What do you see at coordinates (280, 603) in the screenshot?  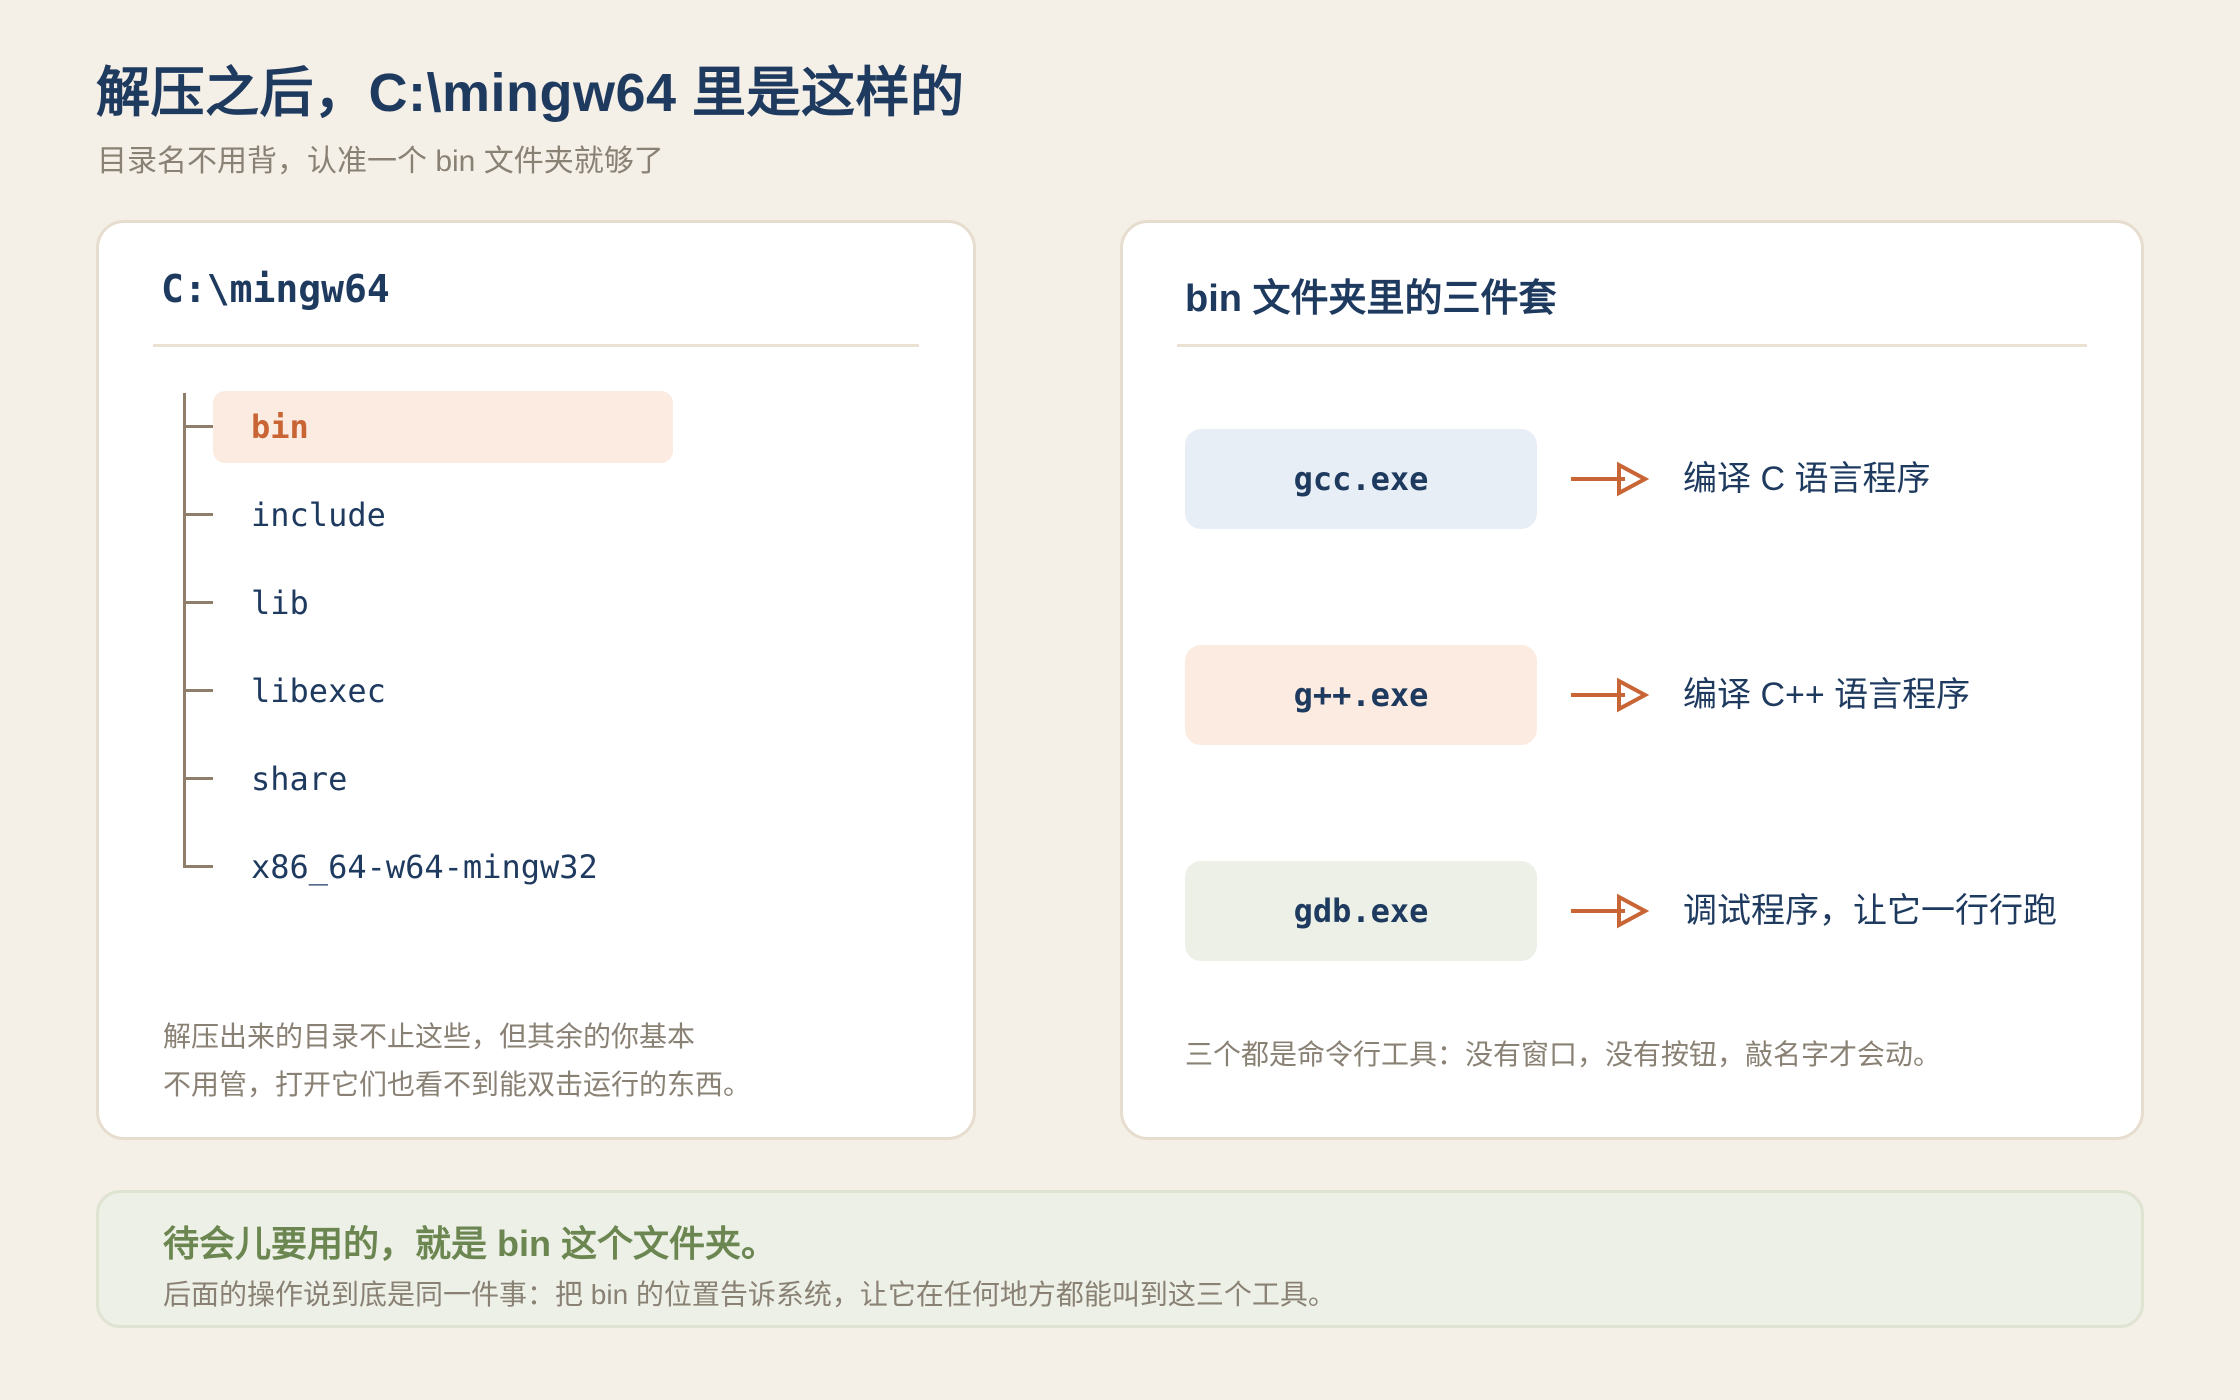 I see `folder-label: lib` at bounding box center [280, 603].